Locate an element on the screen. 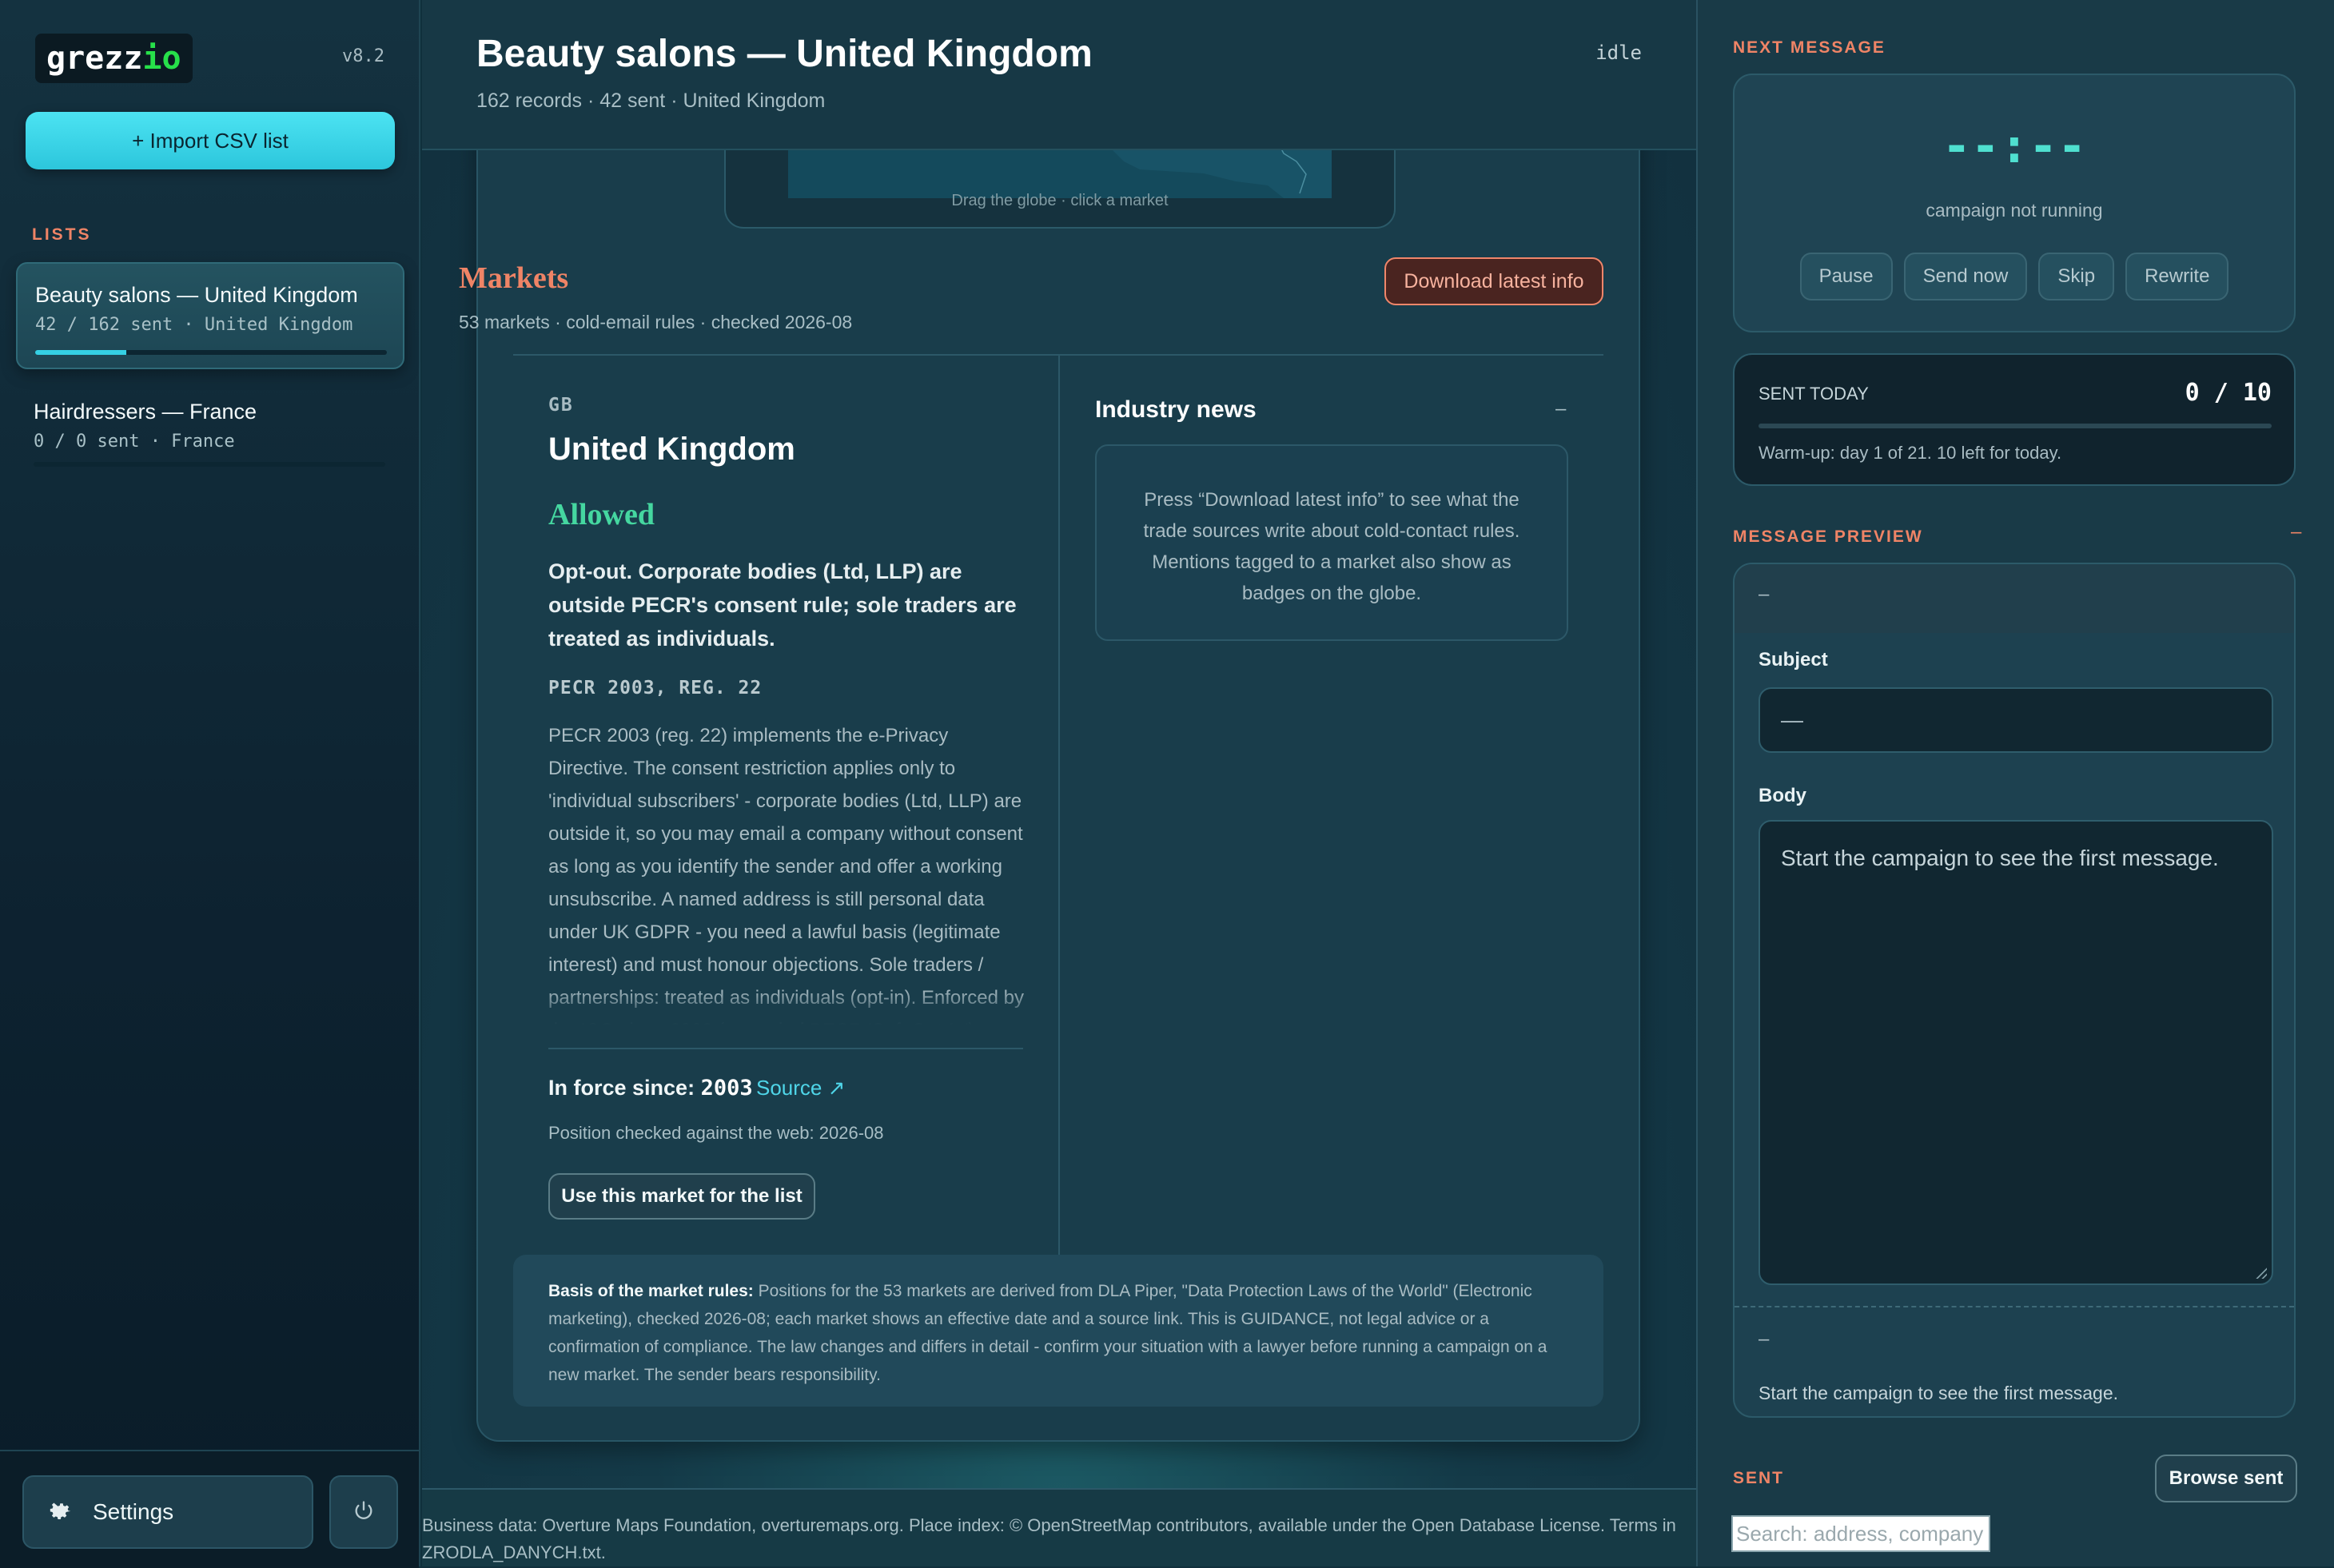 The image size is (2334, 1568). settings-button: Settings is located at coordinates (167, 1512).